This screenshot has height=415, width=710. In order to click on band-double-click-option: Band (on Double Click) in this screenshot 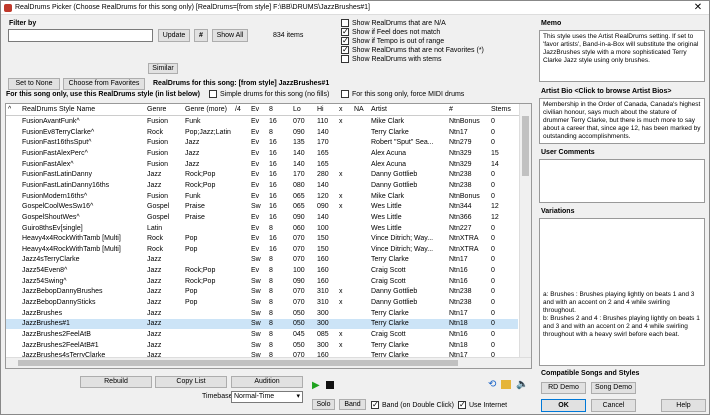, I will do `click(412, 404)`.